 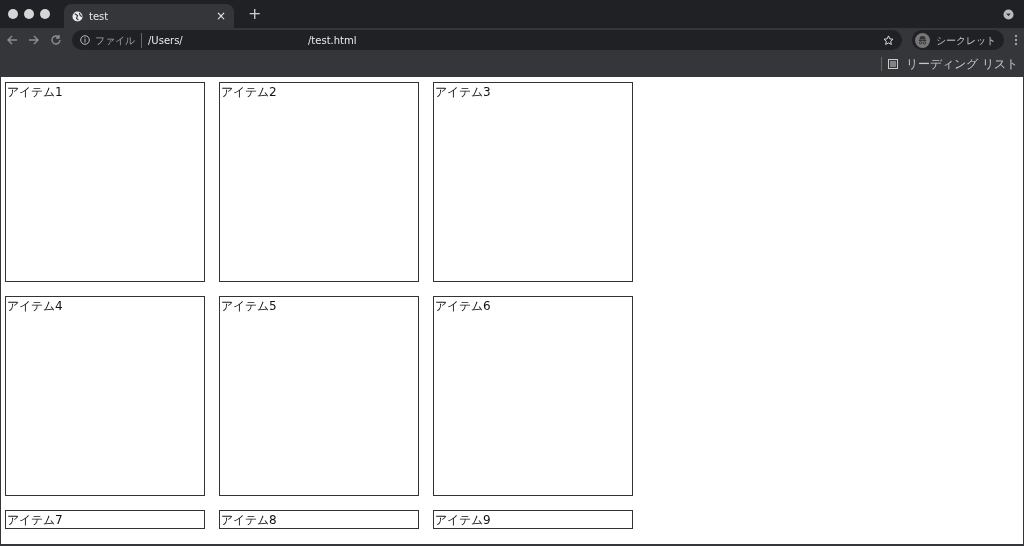 I want to click on globe-icon, so click(x=77, y=16).